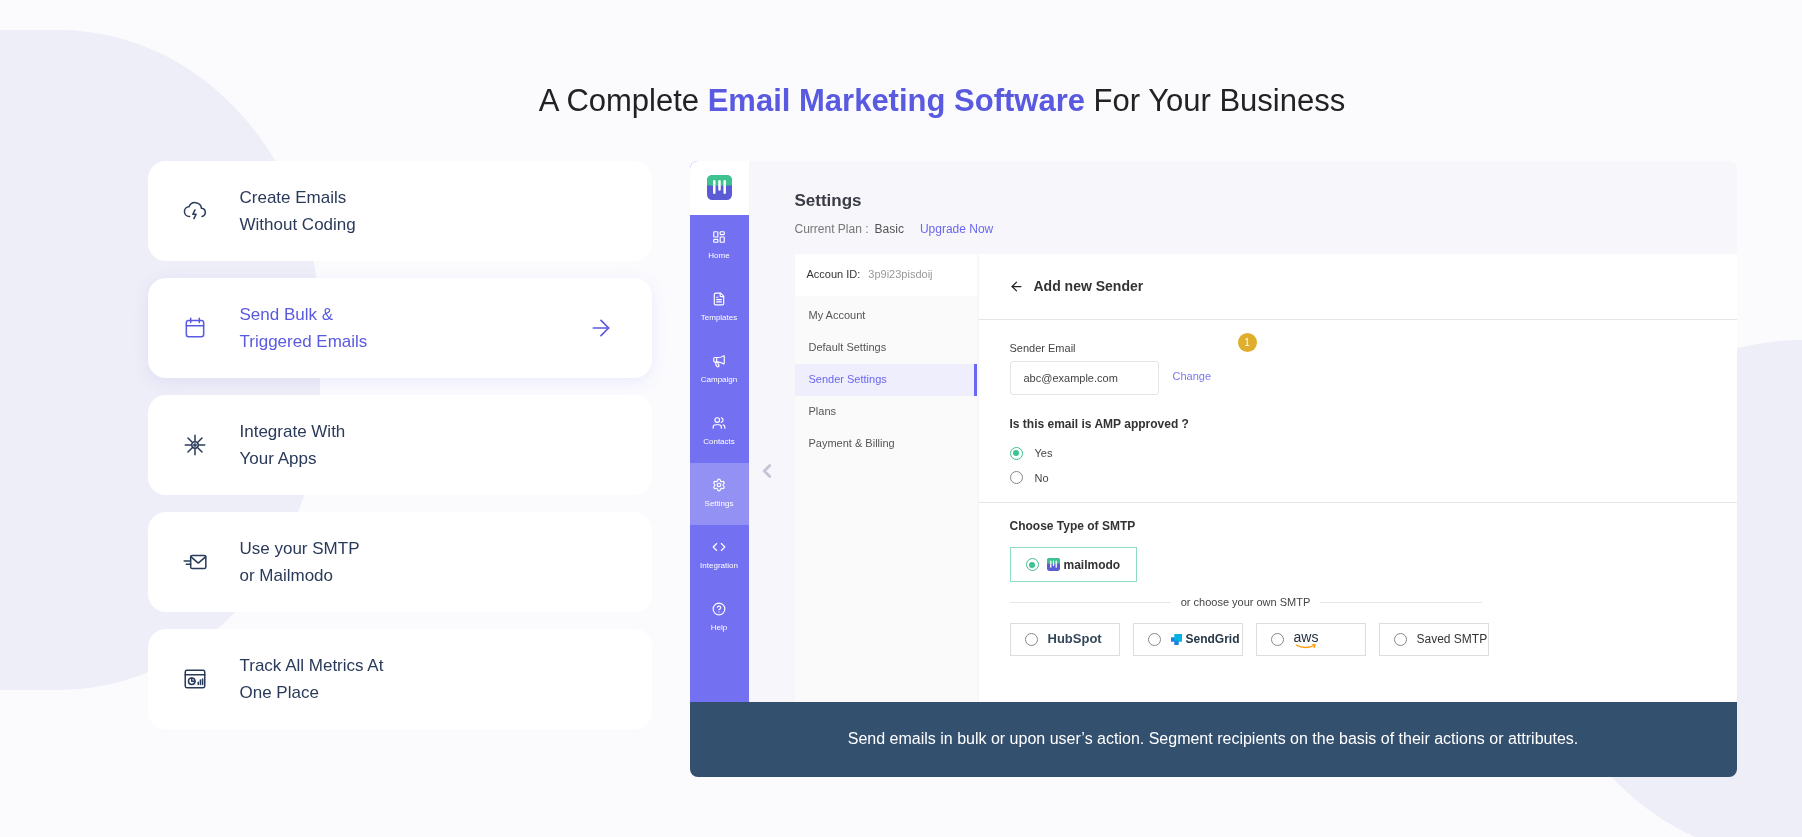 Image resolution: width=1802 pixels, height=837 pixels. Describe the element at coordinates (292, 445) in the screenshot. I see `feature-label: Integrate With Your Apps` at that location.